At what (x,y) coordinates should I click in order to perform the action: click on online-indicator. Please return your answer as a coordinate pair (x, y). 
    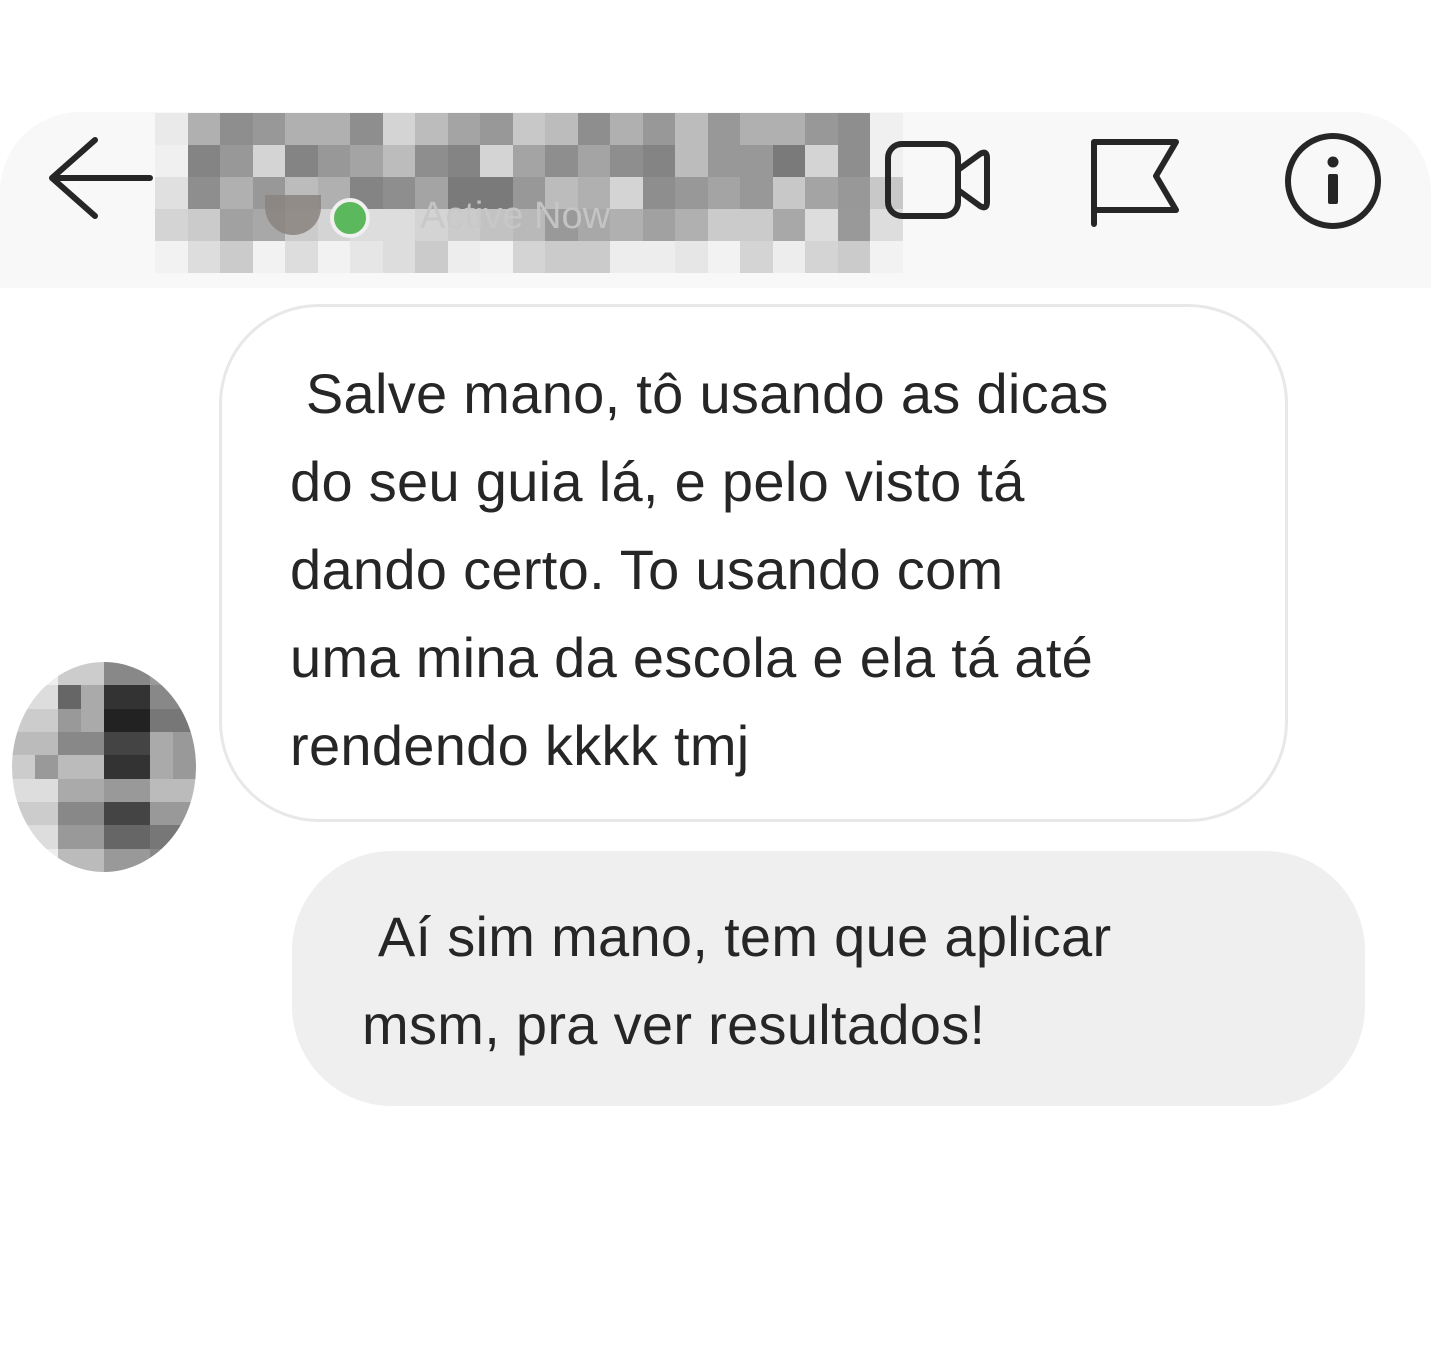
    Looking at the image, I should click on (350, 218).